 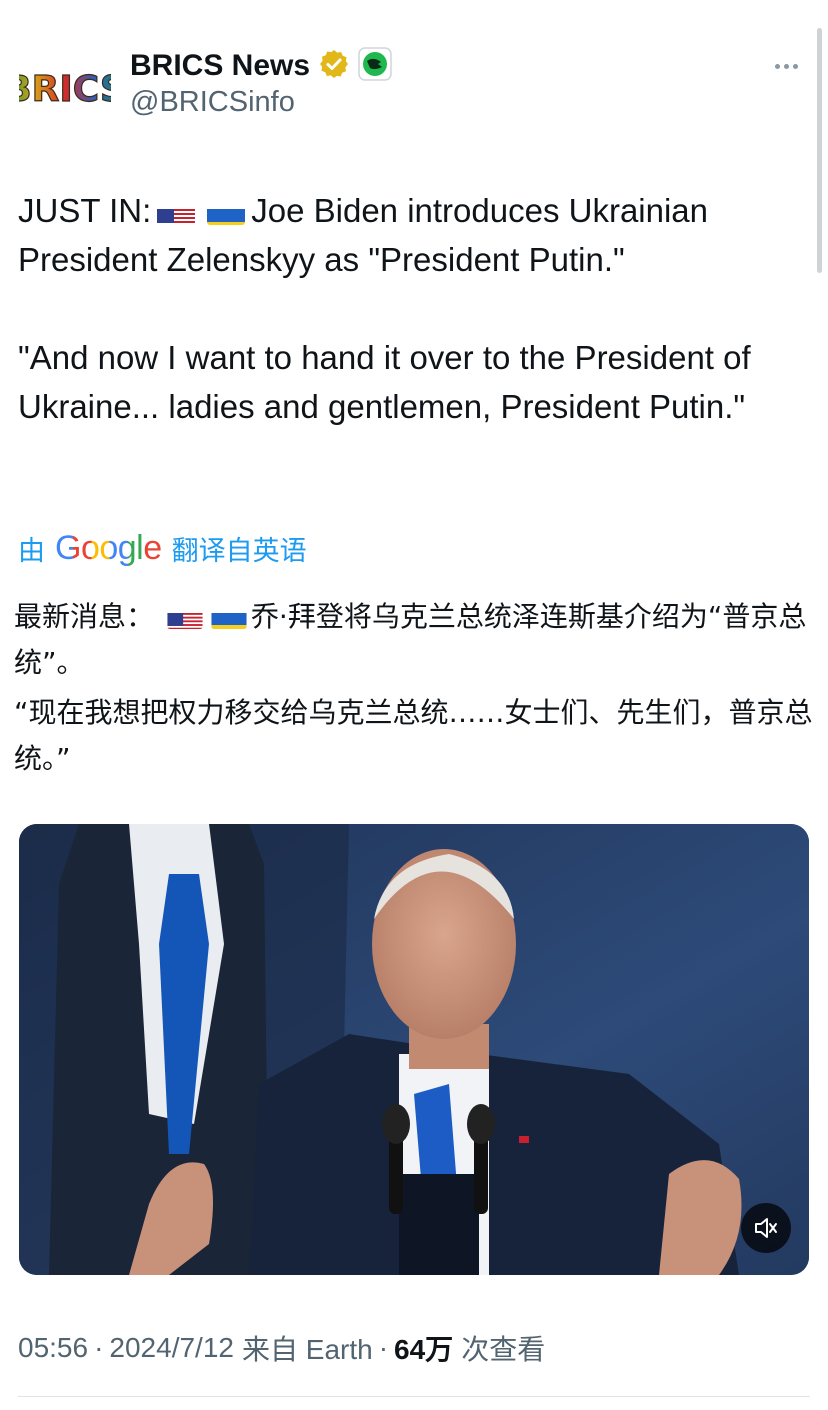 I want to click on translated-paragraph-2: “现在我想把权力移交给乌克兰总统……女士们、先生们，普京总统。”, so click(x=413, y=735).